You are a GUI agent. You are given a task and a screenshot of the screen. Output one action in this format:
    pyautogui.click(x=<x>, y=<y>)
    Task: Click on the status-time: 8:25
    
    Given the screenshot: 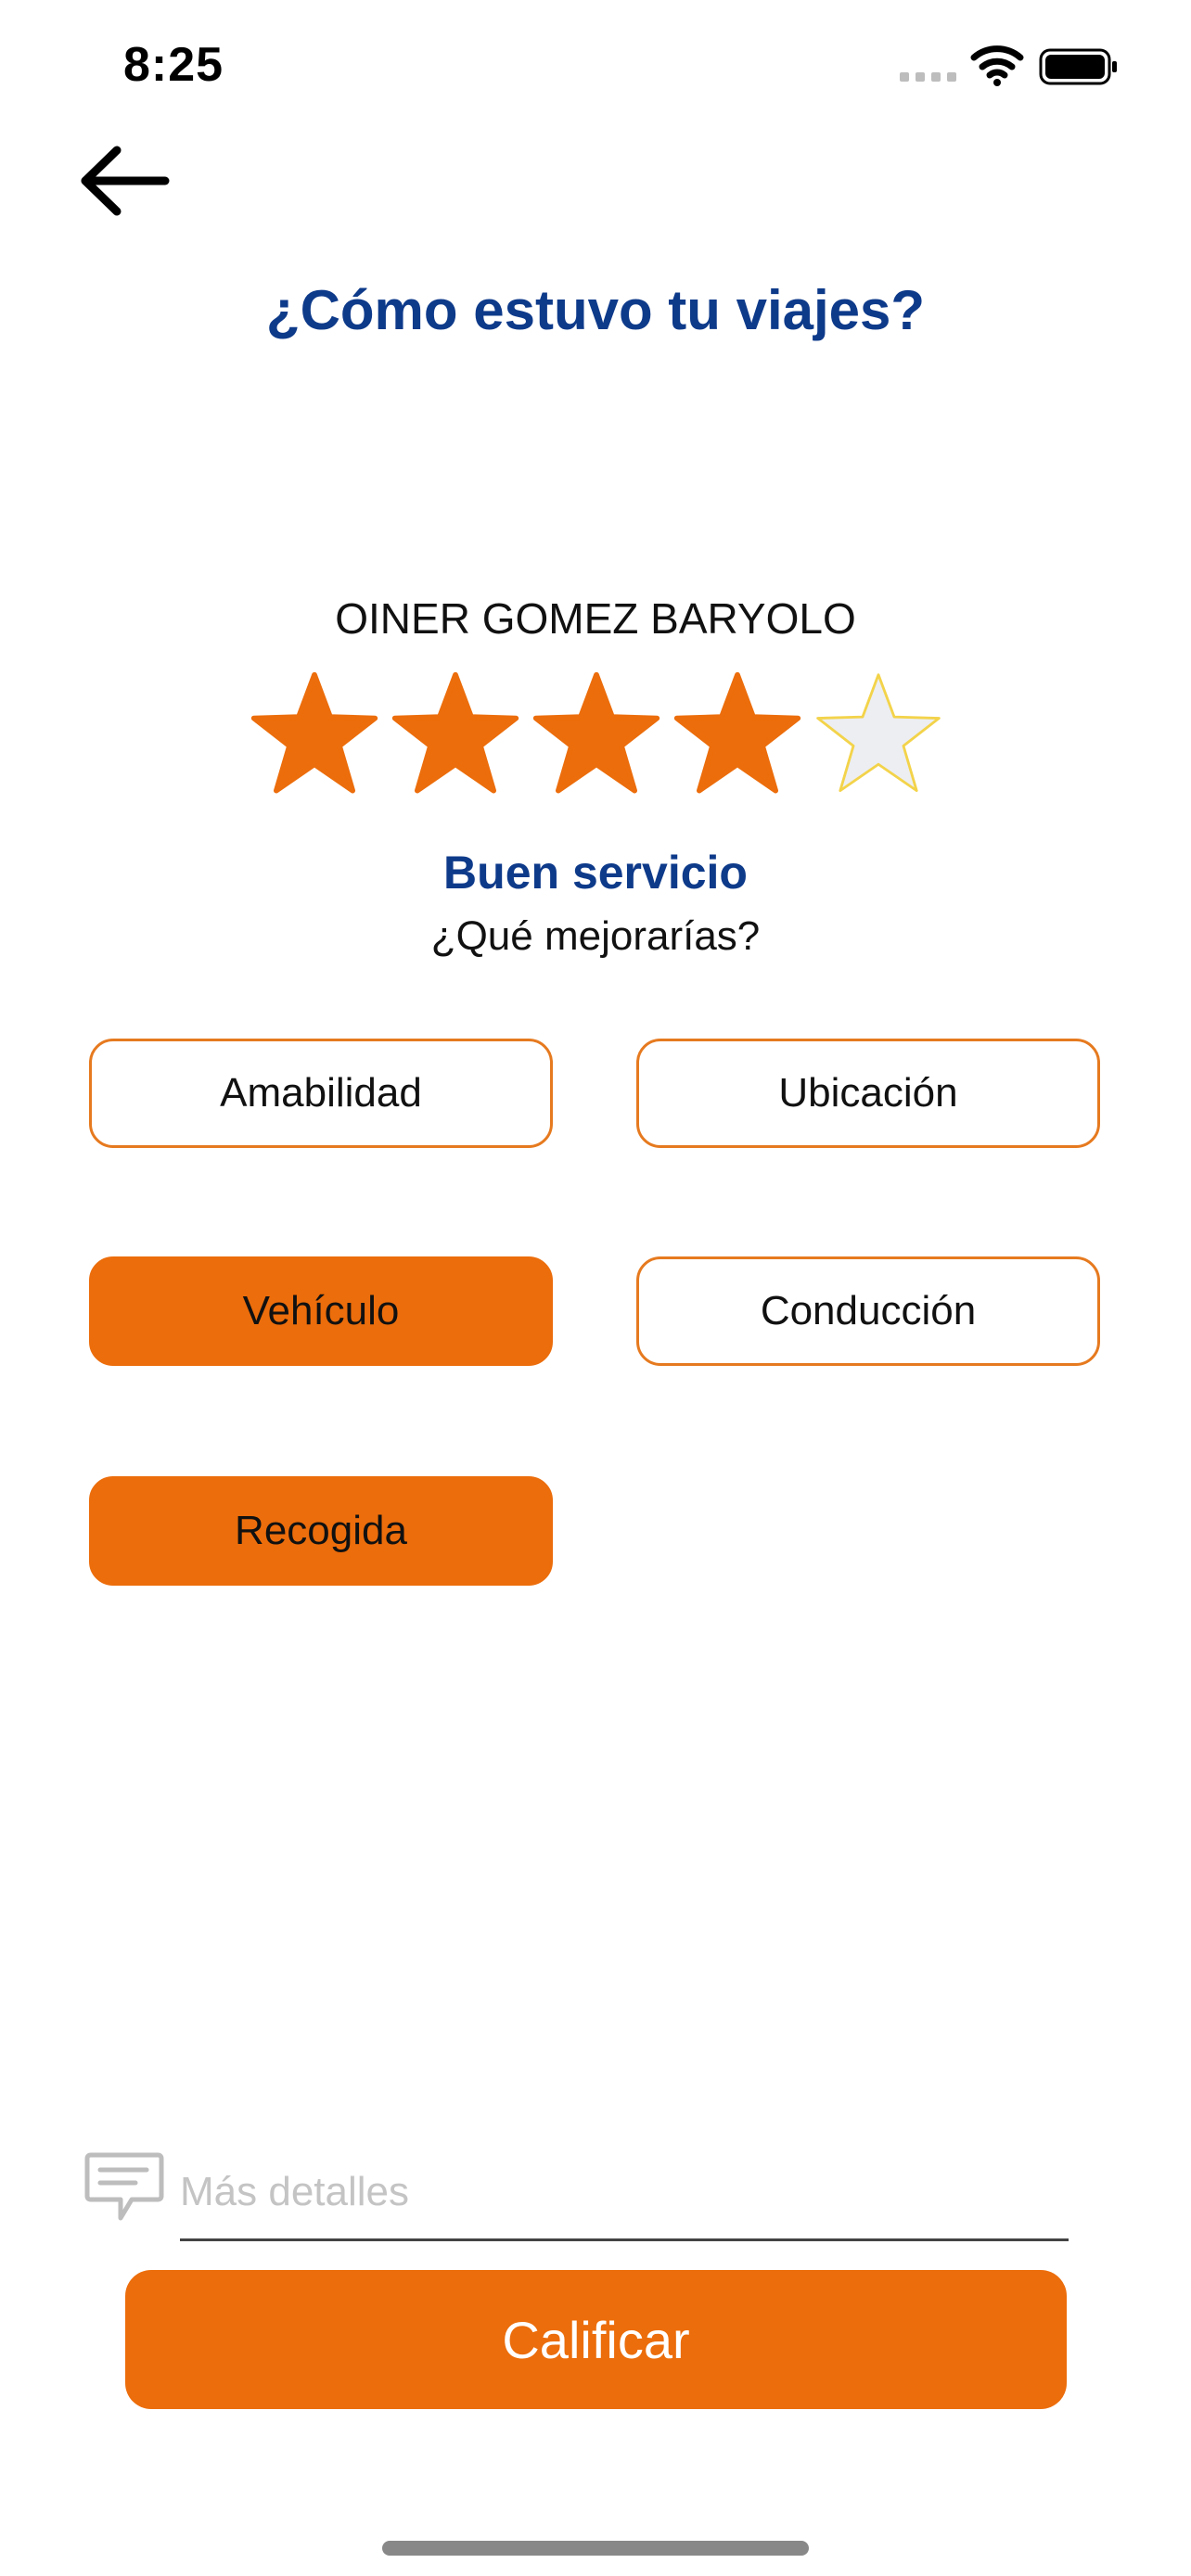 What is the action you would take?
    pyautogui.click(x=173, y=65)
    